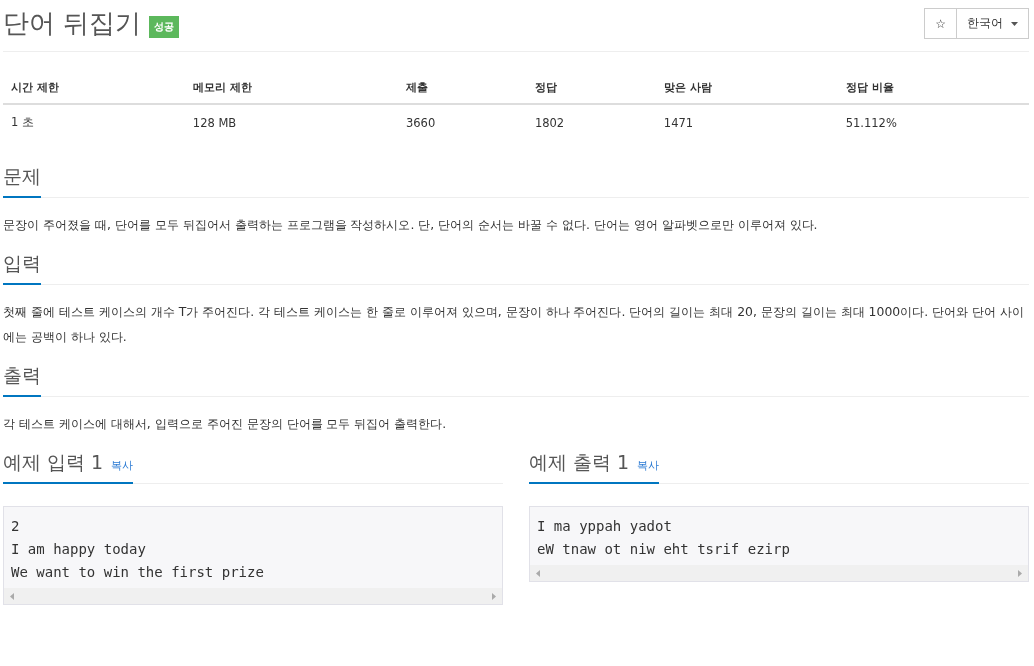 This screenshot has width=1034, height=666. Describe the element at coordinates (94, 122) in the screenshot. I see `table-cell: 1 초` at that location.